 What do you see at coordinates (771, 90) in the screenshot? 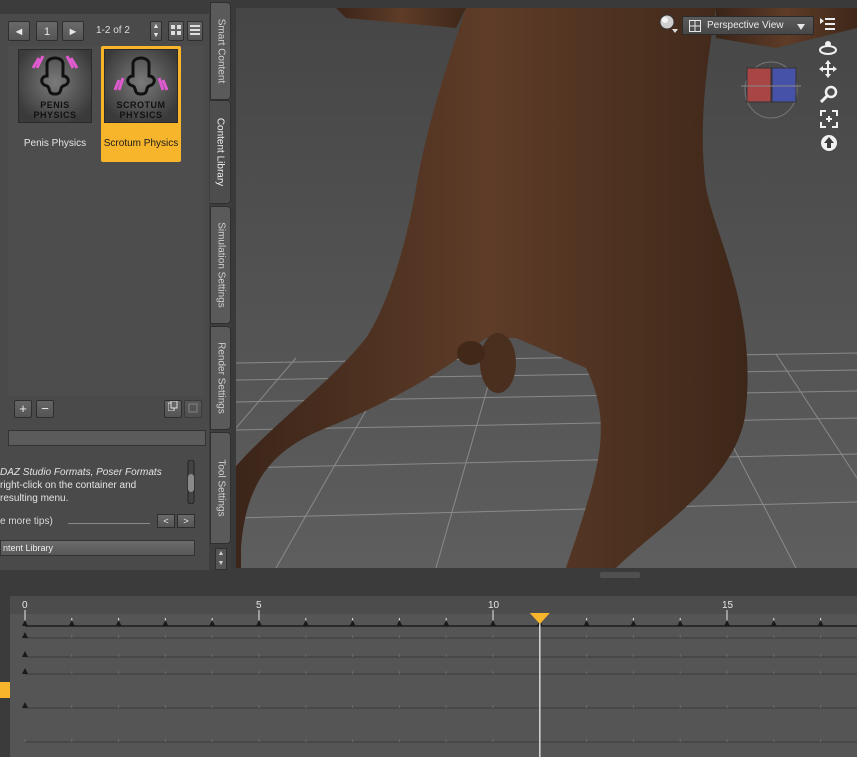
I see `view-cube-icon` at bounding box center [771, 90].